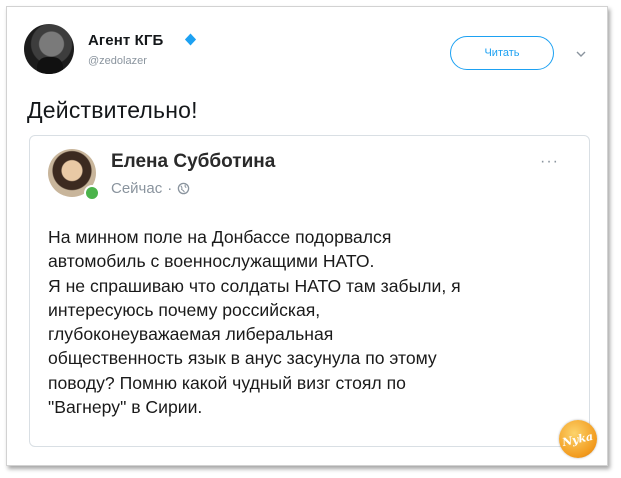 This screenshot has height=478, width=621. I want to click on more-options-icon: ···, so click(549, 162).